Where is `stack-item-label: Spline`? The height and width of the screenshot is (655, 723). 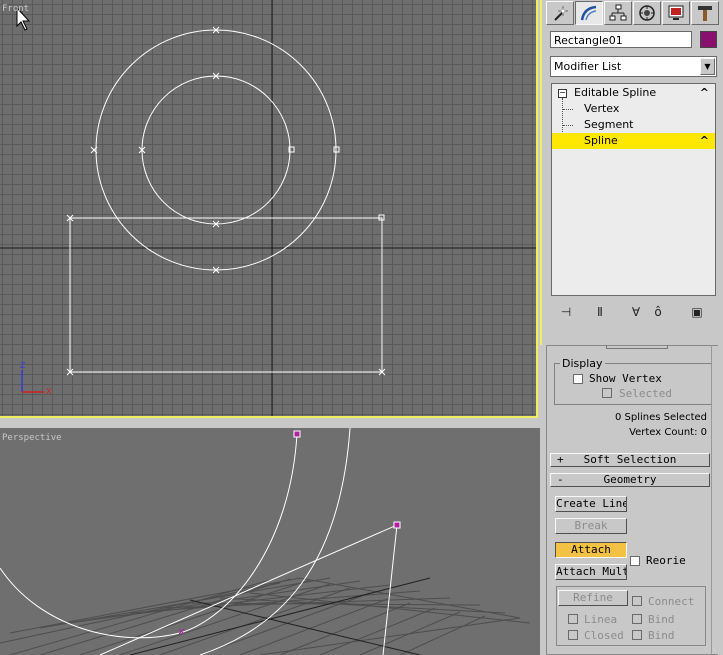
stack-item-label: Spline is located at coordinates (601, 140).